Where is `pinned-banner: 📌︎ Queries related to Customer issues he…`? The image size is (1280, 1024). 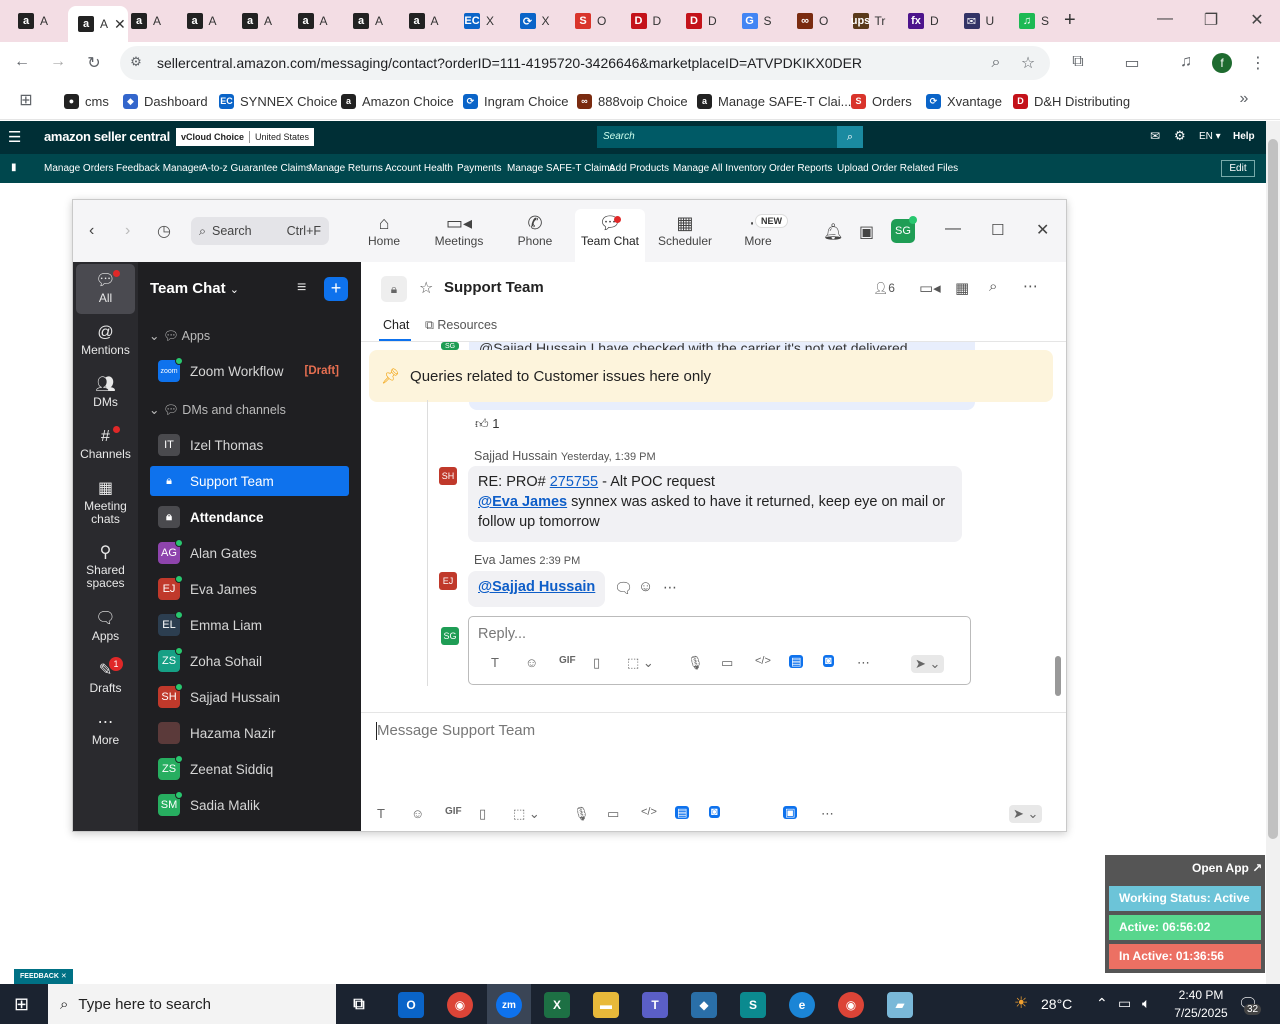 pinned-banner: 📌︎ Queries related to Customer issues he… is located at coordinates (711, 376).